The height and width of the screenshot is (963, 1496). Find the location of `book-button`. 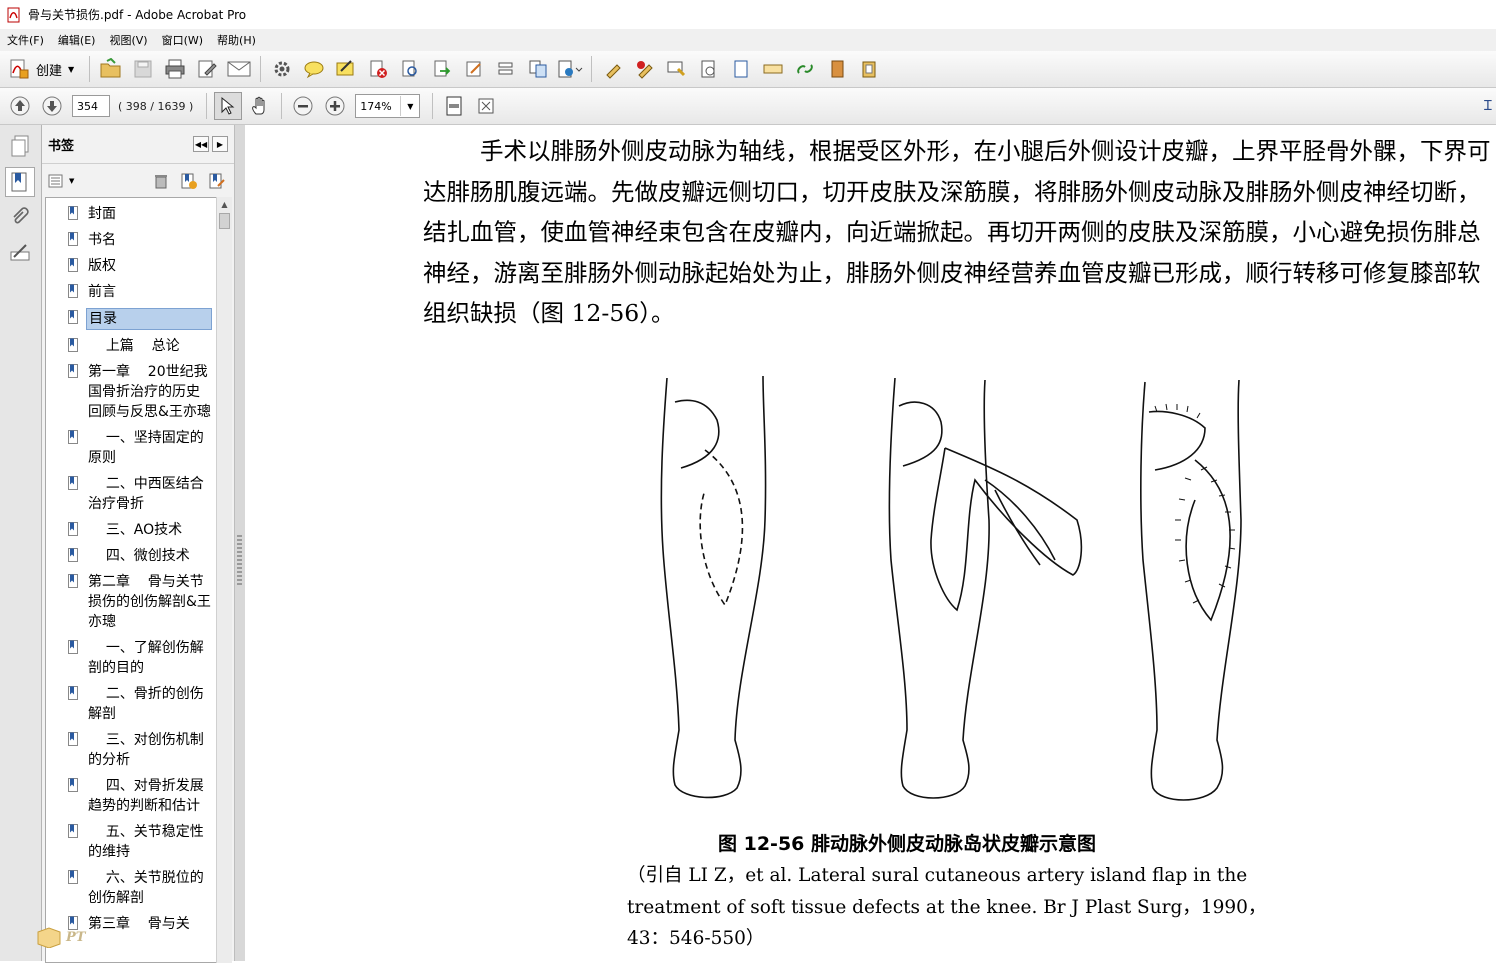

book-button is located at coordinates (837, 69).